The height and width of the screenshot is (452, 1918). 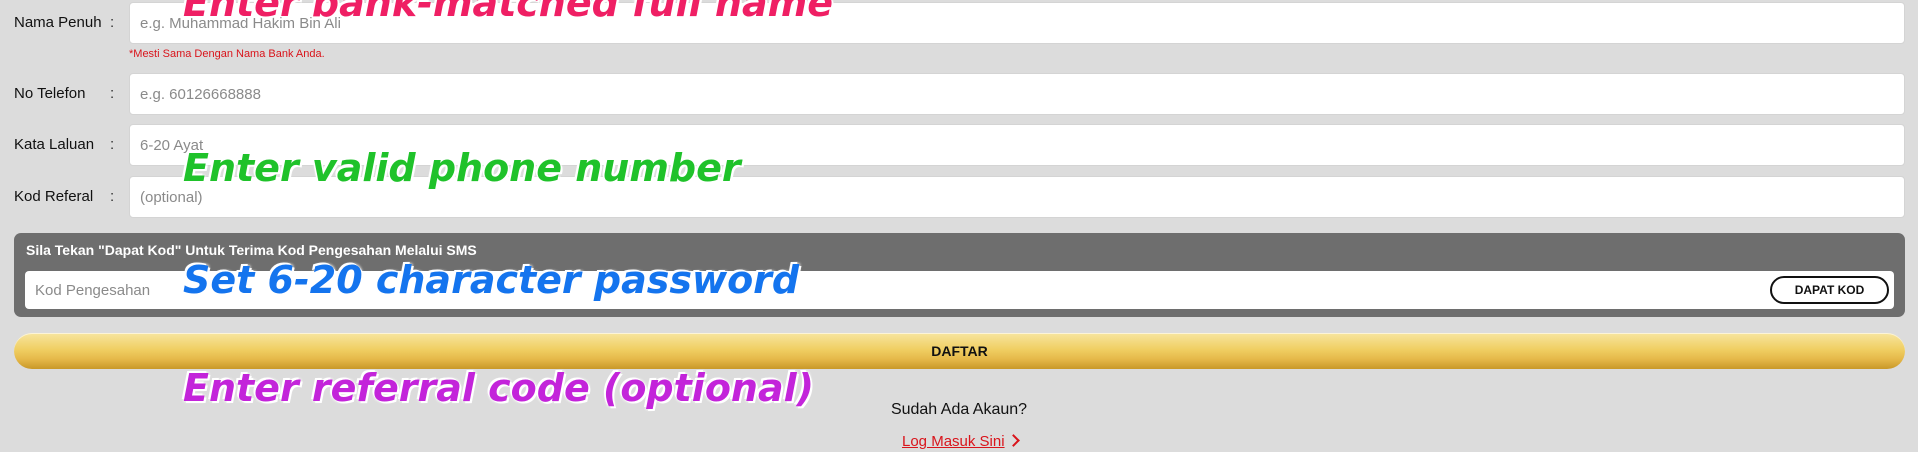 I want to click on full-name-row: Nama Penuh :, so click(x=959, y=23).